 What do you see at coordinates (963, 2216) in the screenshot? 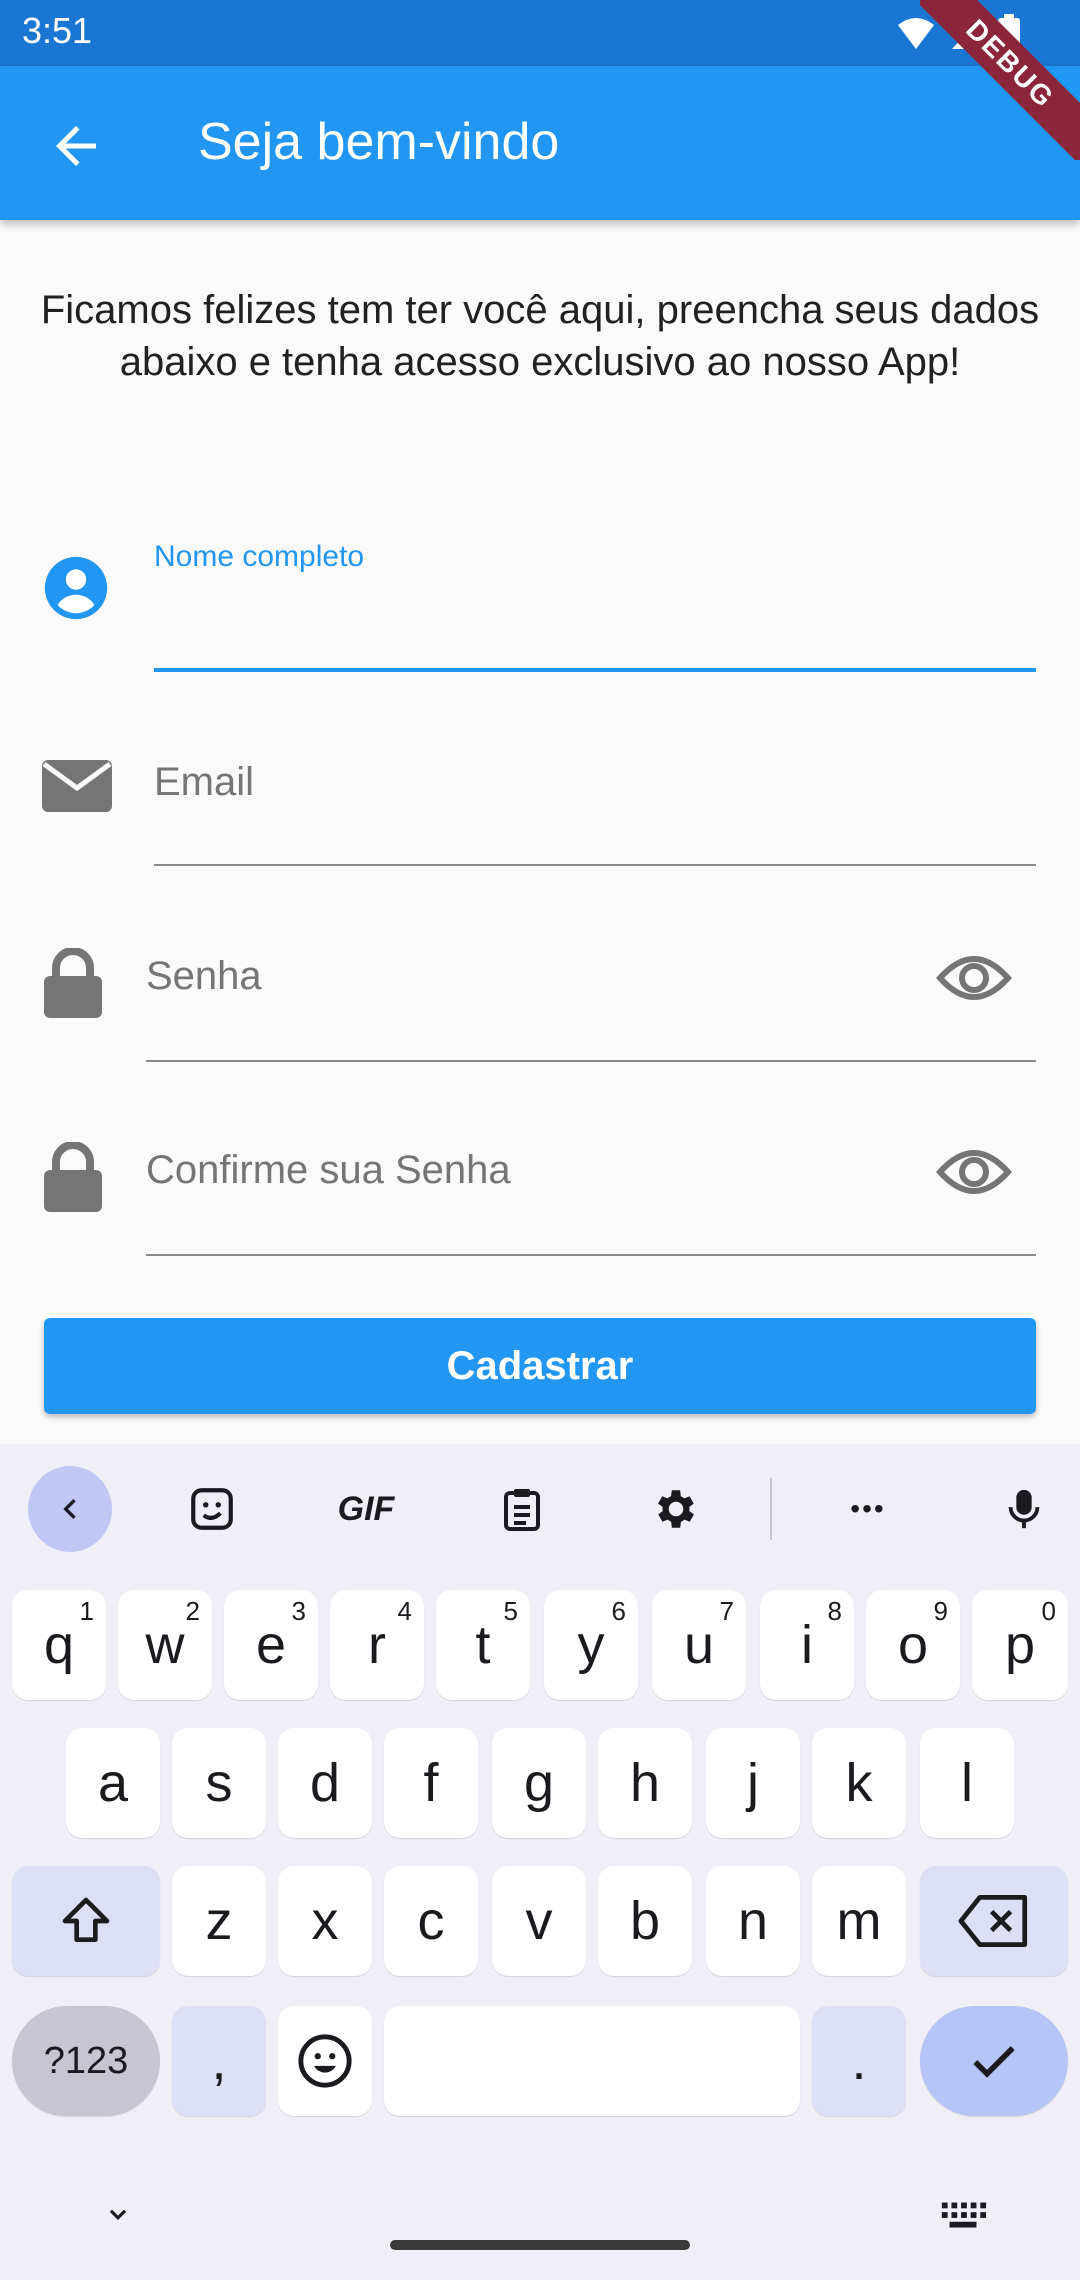
I see `keyboard-switch-icon` at bounding box center [963, 2216].